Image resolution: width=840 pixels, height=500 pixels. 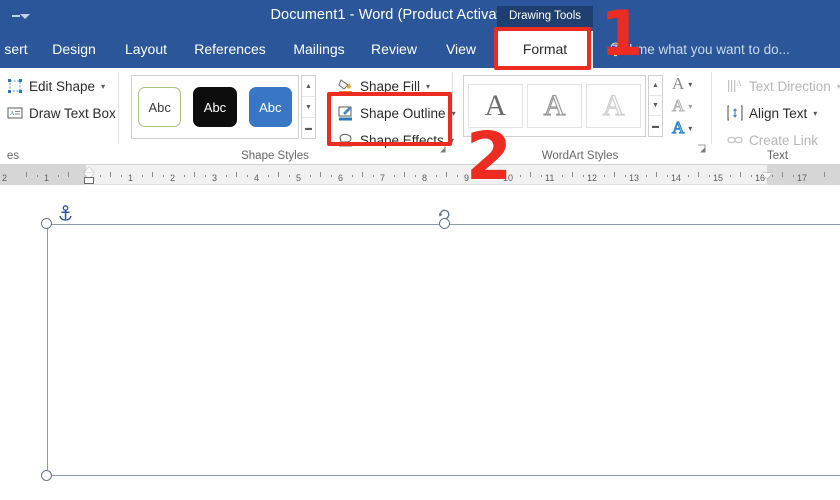 What do you see at coordinates (230, 49) in the screenshot?
I see `tab-references: References` at bounding box center [230, 49].